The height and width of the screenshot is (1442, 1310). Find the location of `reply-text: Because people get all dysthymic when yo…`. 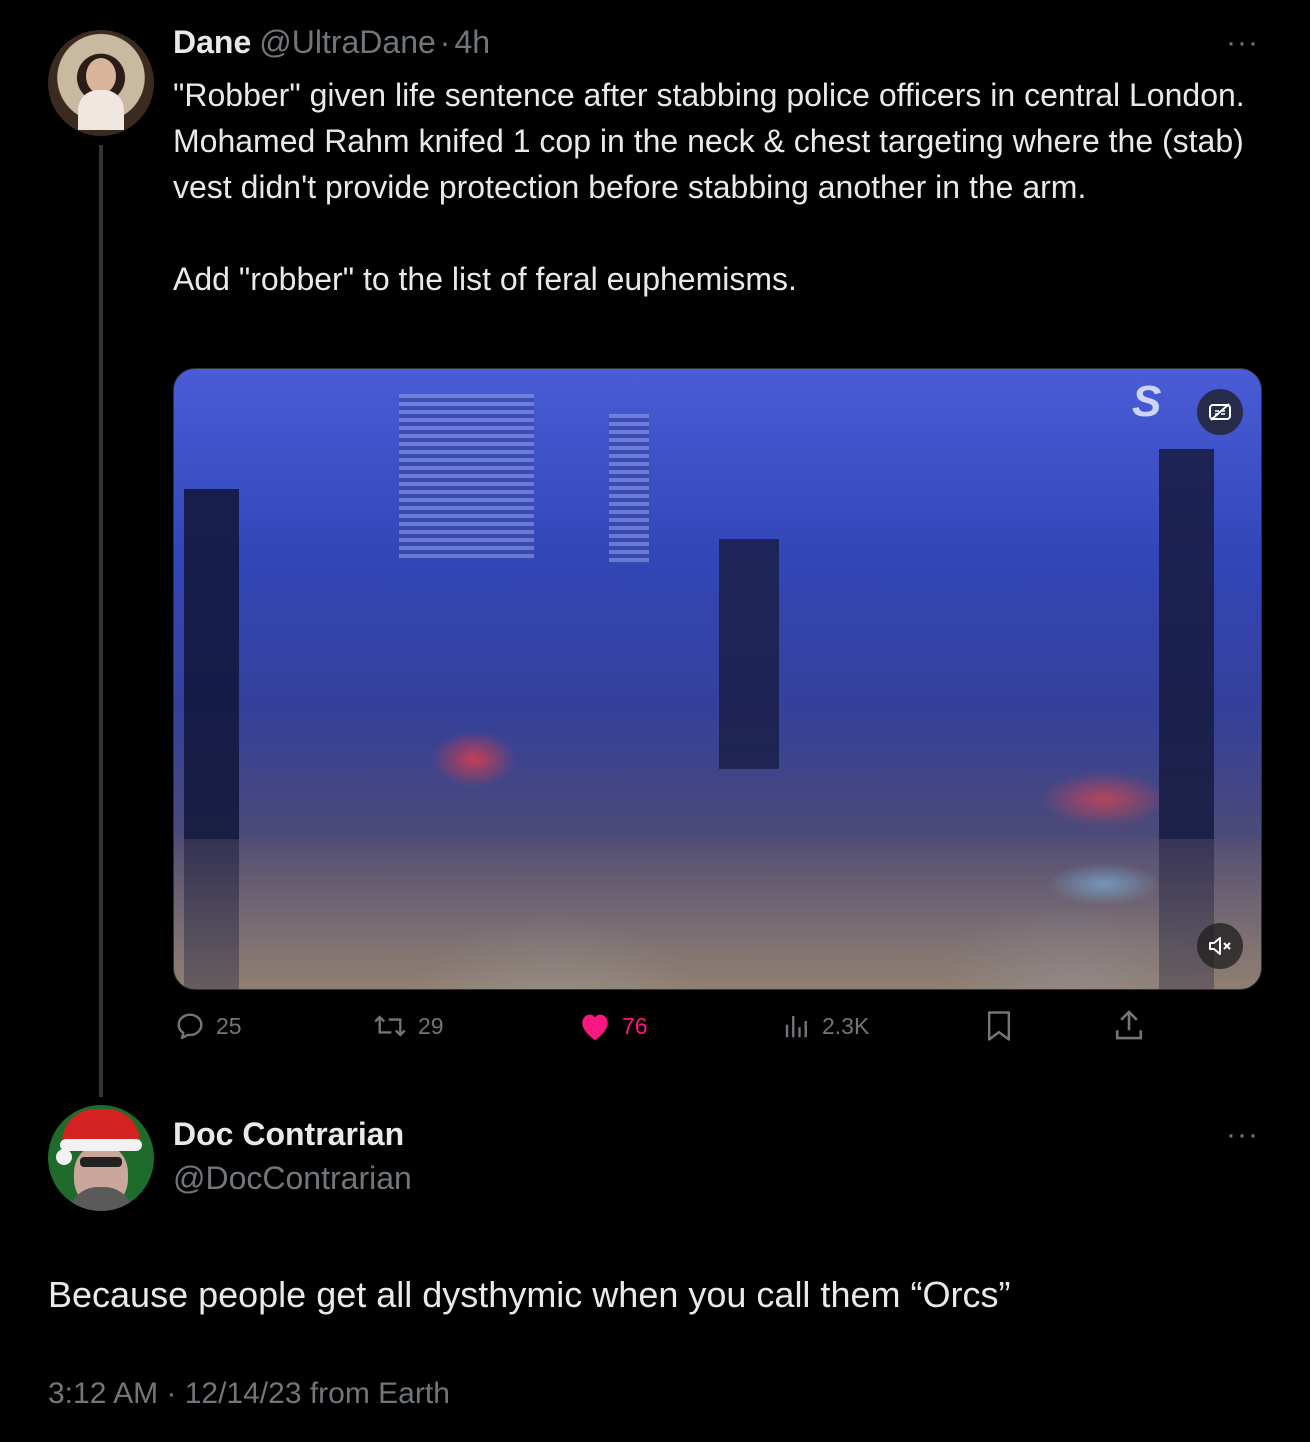

reply-text: Because people get all dysthymic when yo… is located at coordinates (529, 1294).